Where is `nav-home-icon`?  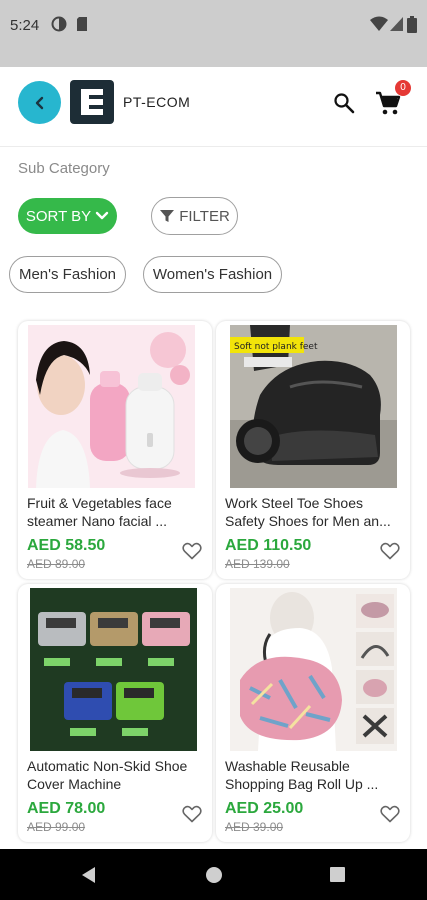 nav-home-icon is located at coordinates (214, 875).